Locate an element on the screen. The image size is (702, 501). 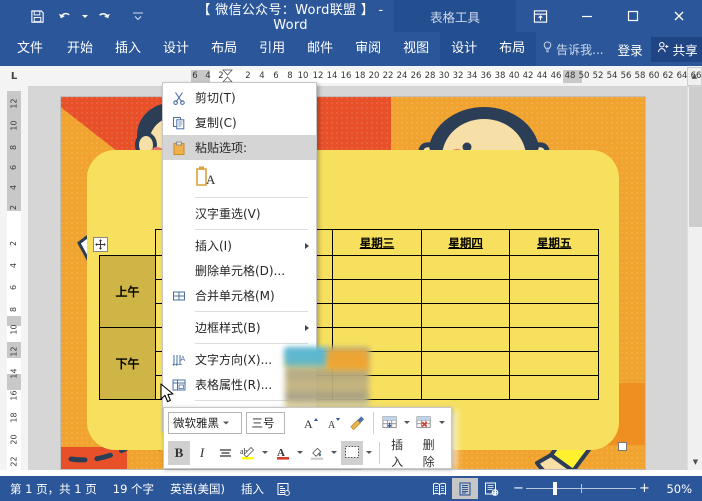
context-menu-item-reconvert: 汉字重选(V) is located at coordinates (239, 213).